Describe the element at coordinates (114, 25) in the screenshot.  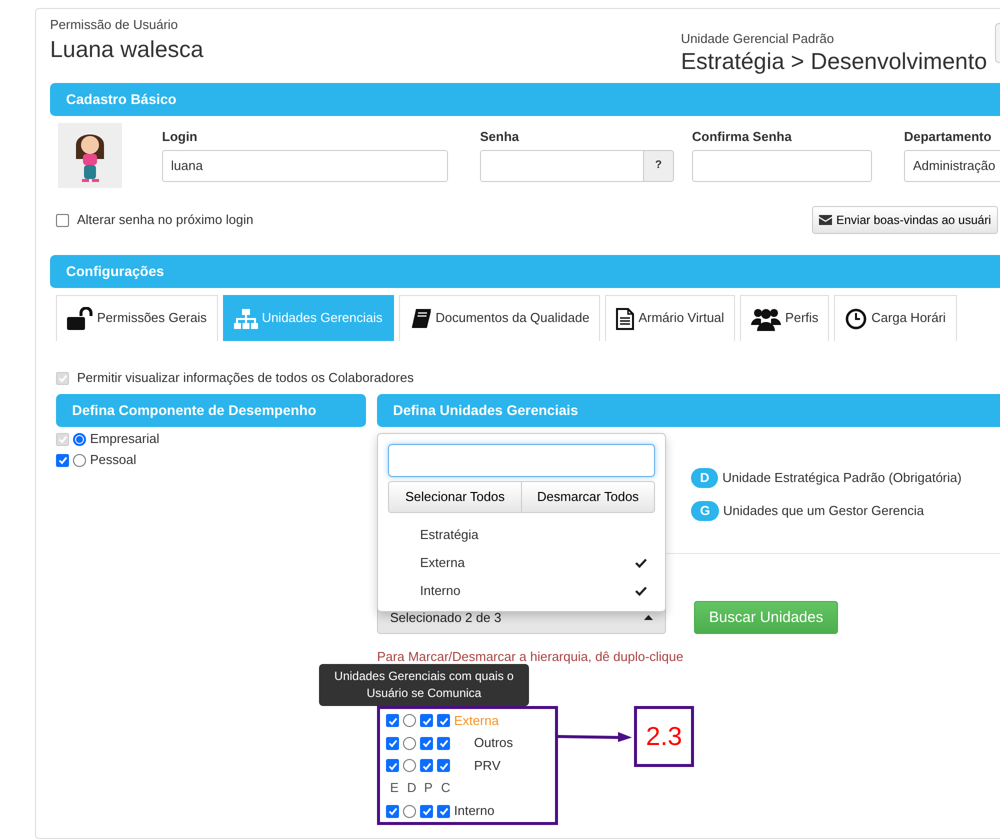
I see `page-caption: Permissão de Usuário` at that location.